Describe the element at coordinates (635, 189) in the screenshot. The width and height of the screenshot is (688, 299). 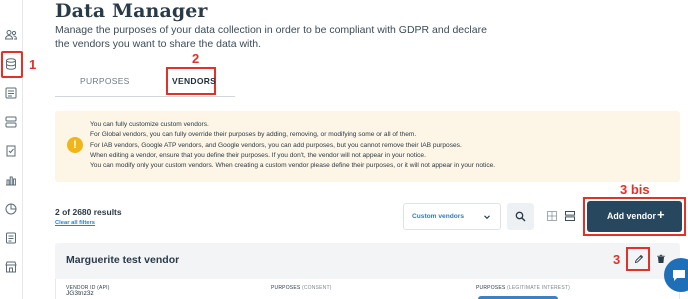
I see `annotation-number-3-bis: 3 bis` at that location.